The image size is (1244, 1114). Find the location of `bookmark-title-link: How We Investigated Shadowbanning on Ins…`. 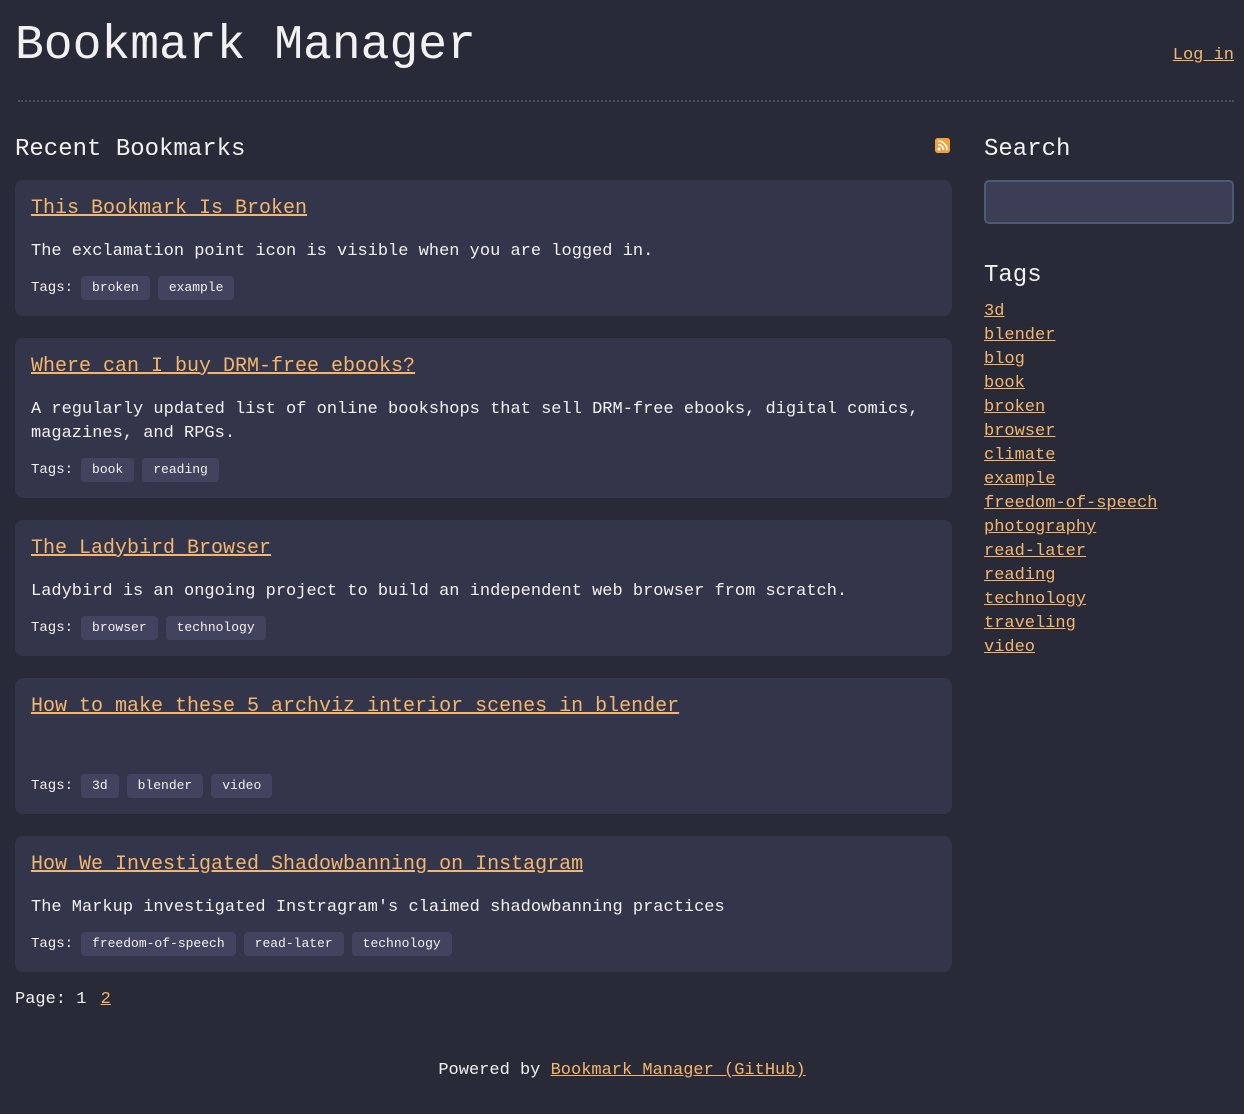

bookmark-title-link: How We Investigated Shadowbanning on Ins… is located at coordinates (307, 865).